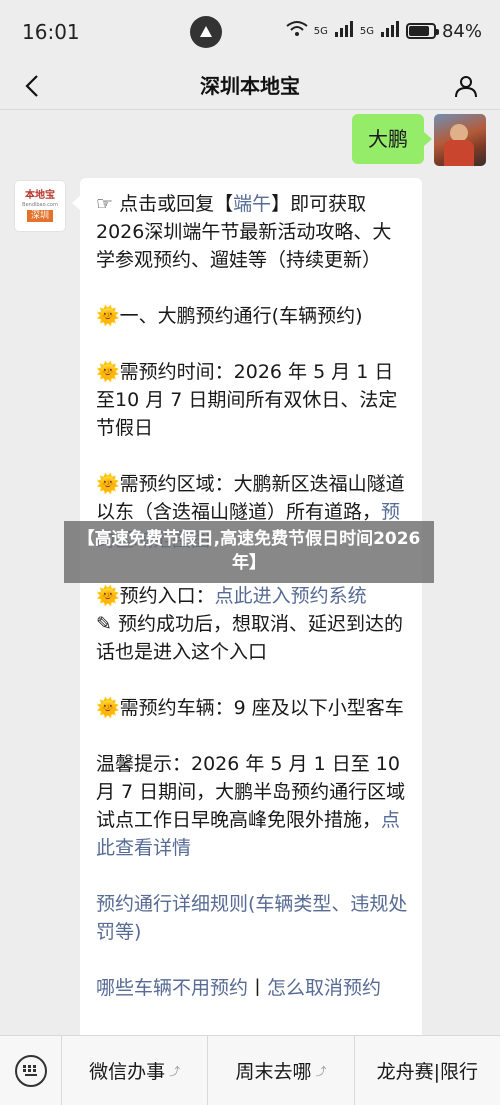 The image size is (500, 1105). Describe the element at coordinates (127, 1072) in the screenshot. I see `menu-item-label: 微信办事` at that location.